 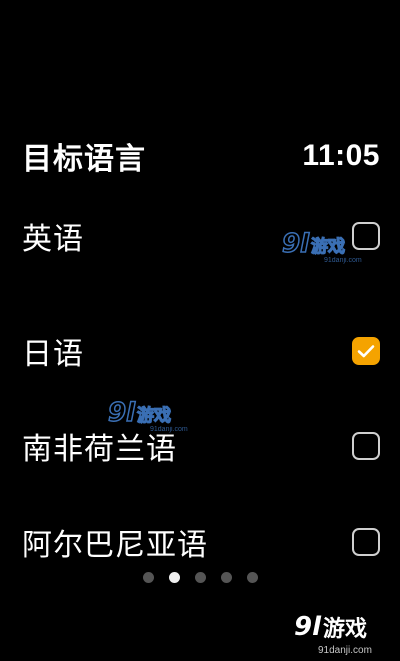 I want to click on checkmark-icon, so click(x=366, y=351).